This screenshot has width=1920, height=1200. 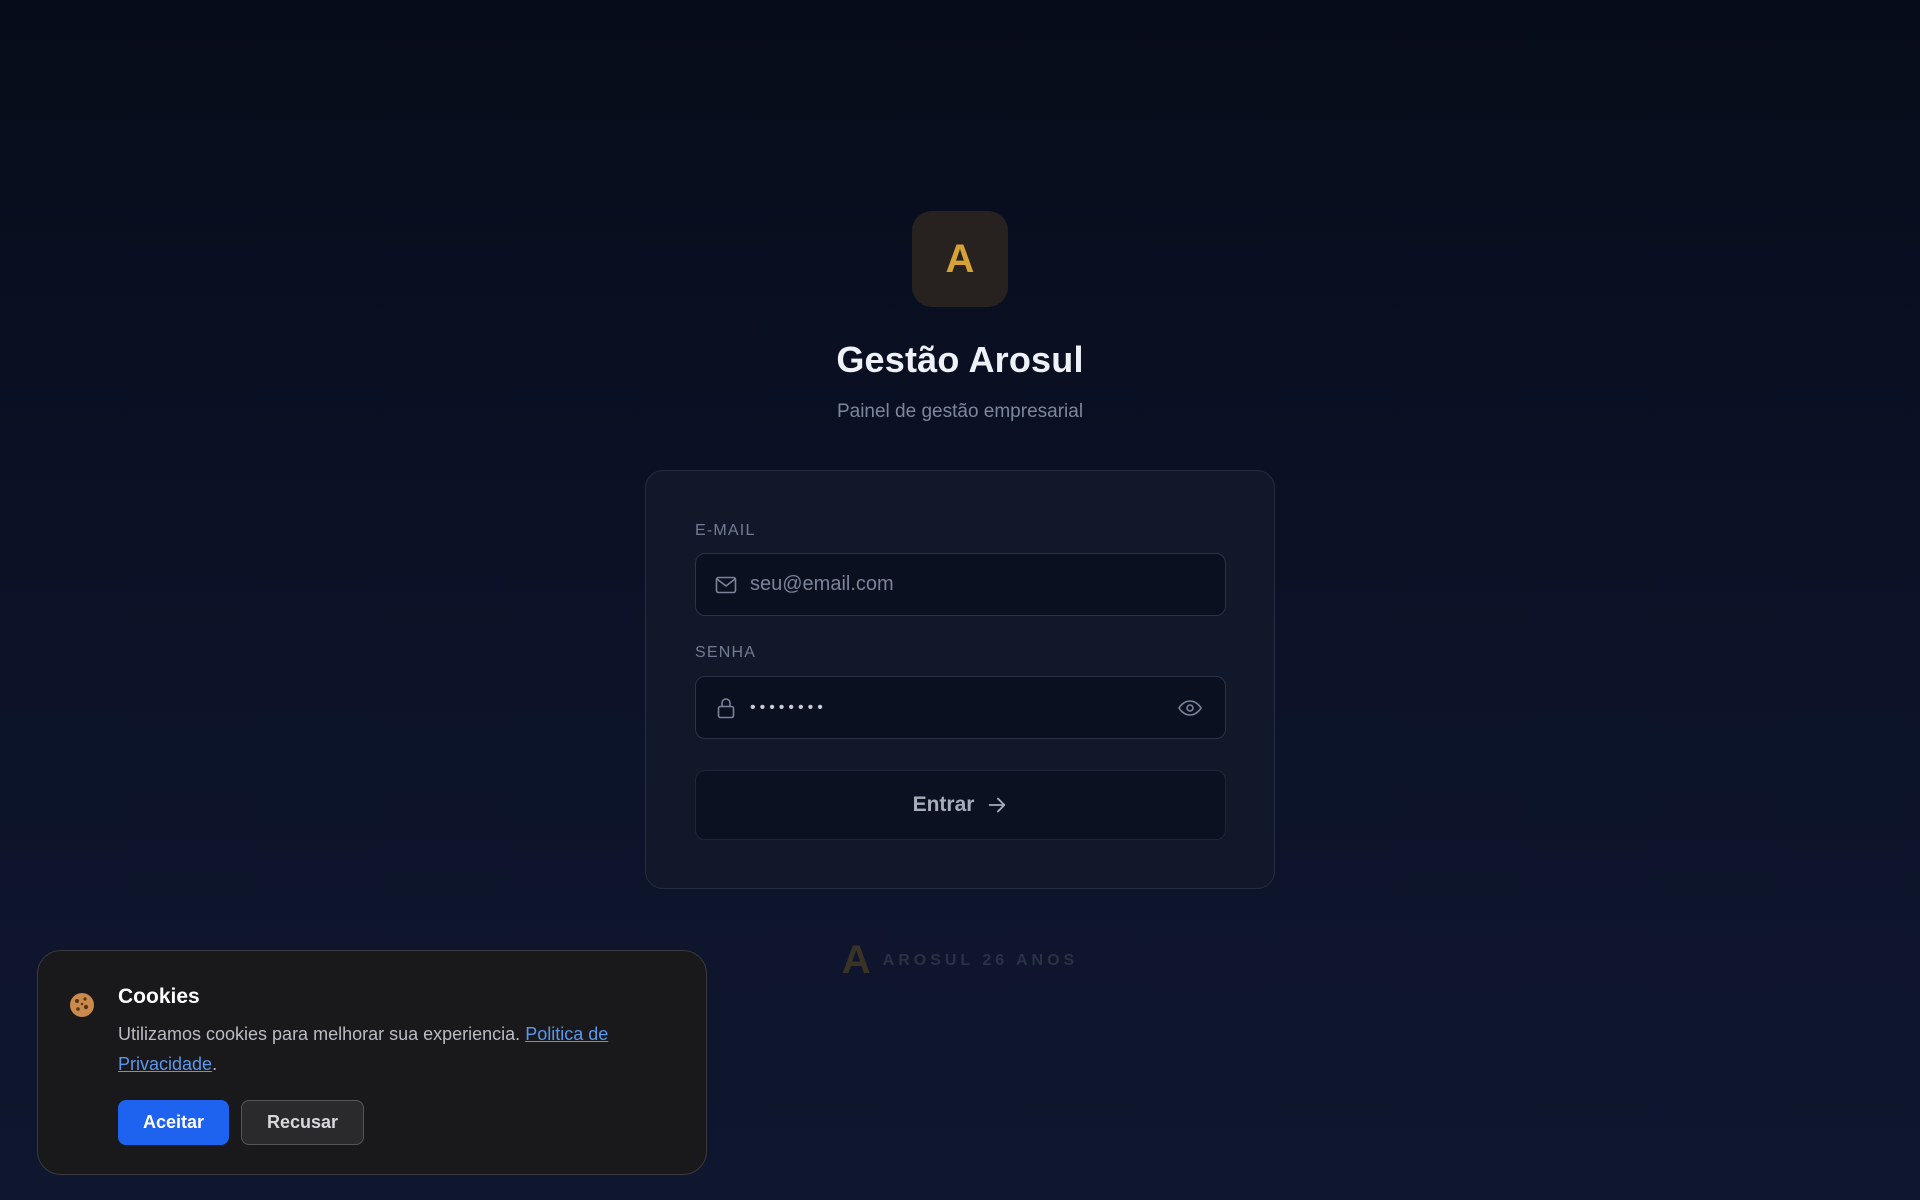 What do you see at coordinates (960, 359) in the screenshot?
I see `page-title: Gestão Arosul` at bounding box center [960, 359].